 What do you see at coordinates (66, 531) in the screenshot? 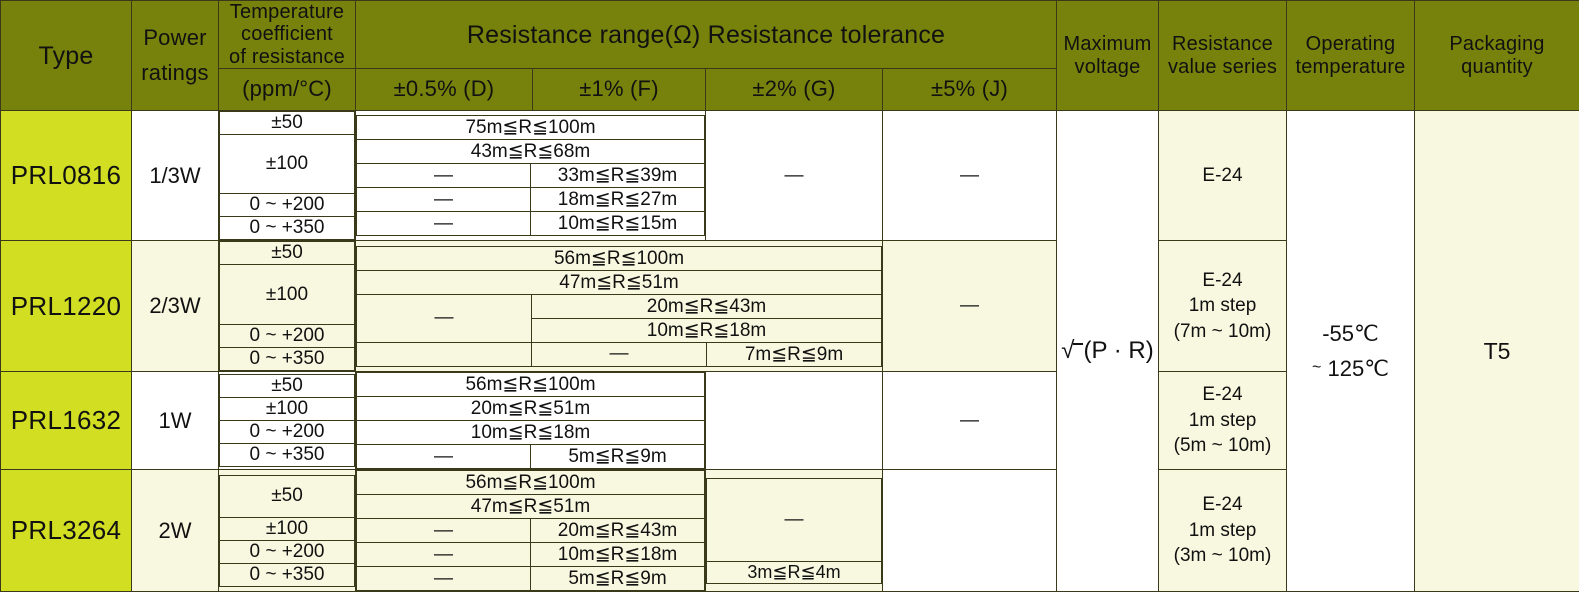
I see `row-type-prl3264: PRL3264` at bounding box center [66, 531].